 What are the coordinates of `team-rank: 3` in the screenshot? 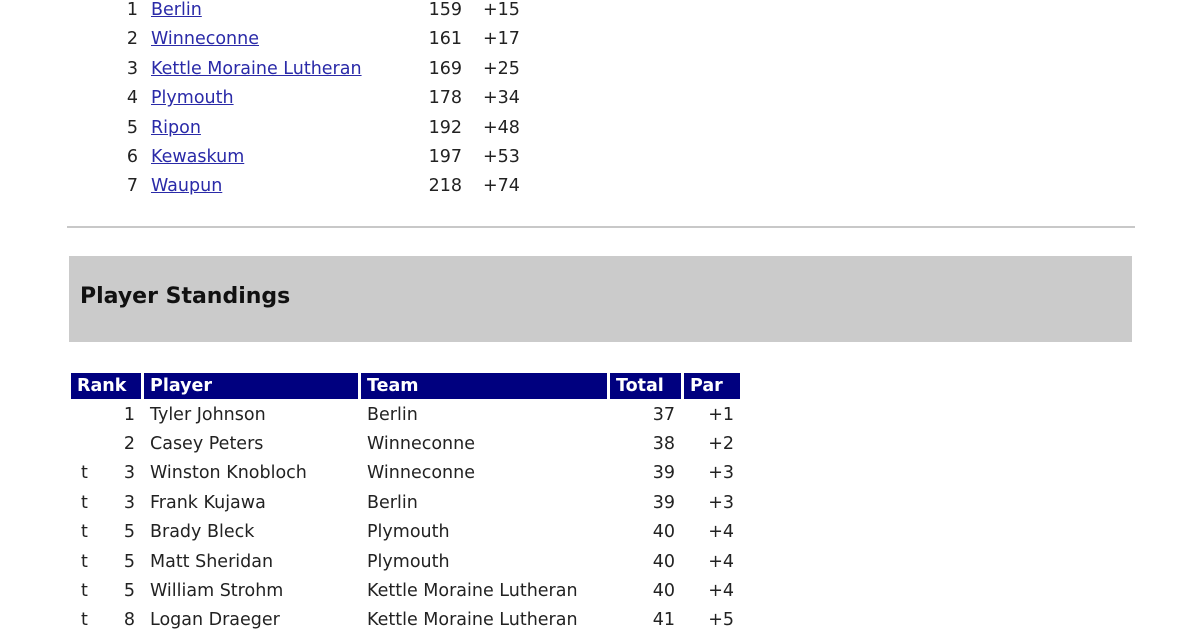 It's located at (132, 68).